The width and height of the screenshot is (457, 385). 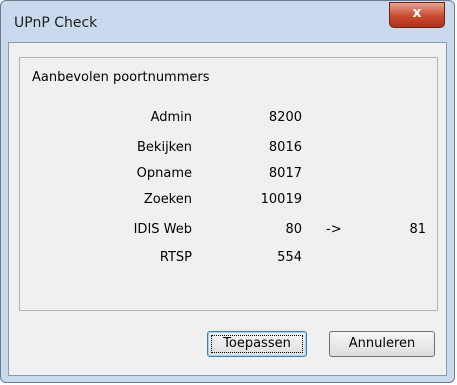 I want to click on cancel-button-label: Annuleren, so click(x=382, y=343).